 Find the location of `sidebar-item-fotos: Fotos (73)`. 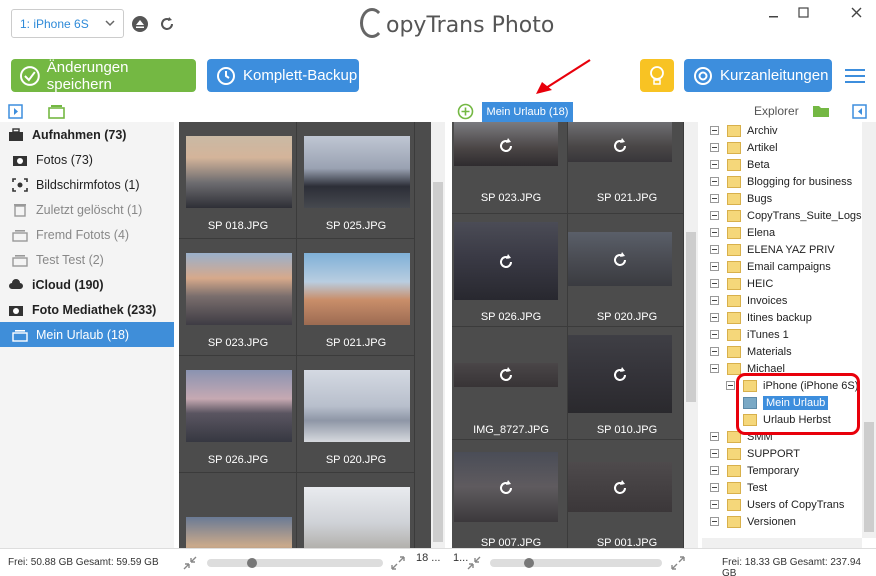

sidebar-item-fotos: Fotos (73) is located at coordinates (87, 159).